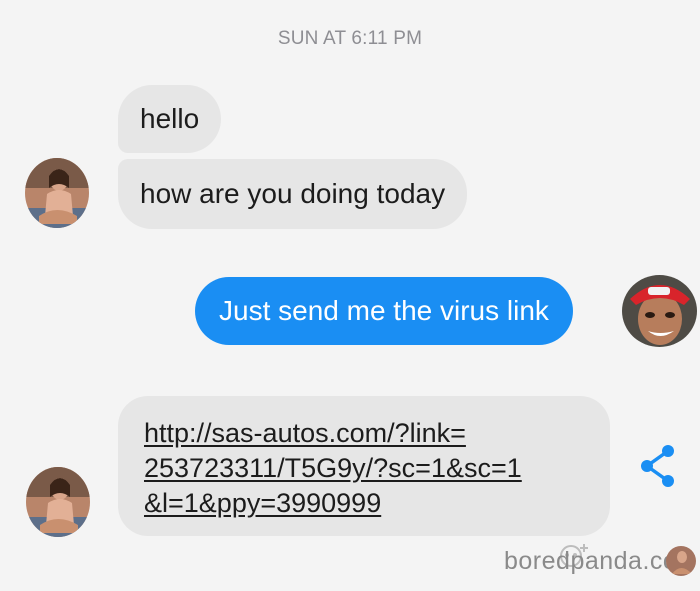  Describe the element at coordinates (658, 466) in the screenshot. I see `share-icon` at that location.